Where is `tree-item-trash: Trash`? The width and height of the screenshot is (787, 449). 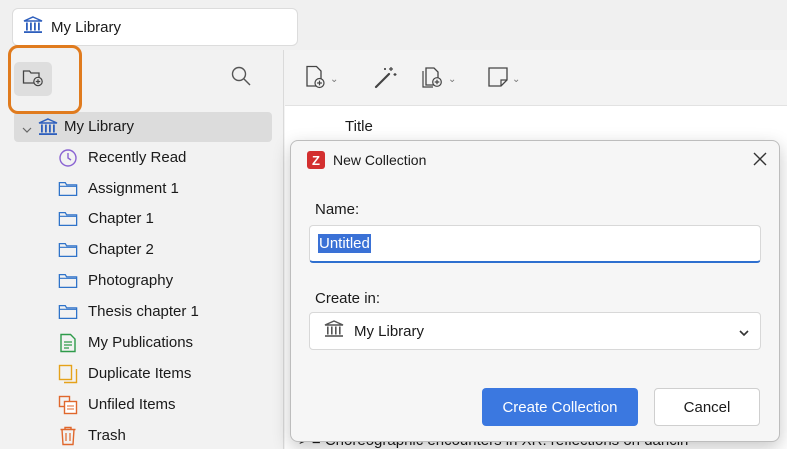 tree-item-trash: Trash is located at coordinates (142, 435).